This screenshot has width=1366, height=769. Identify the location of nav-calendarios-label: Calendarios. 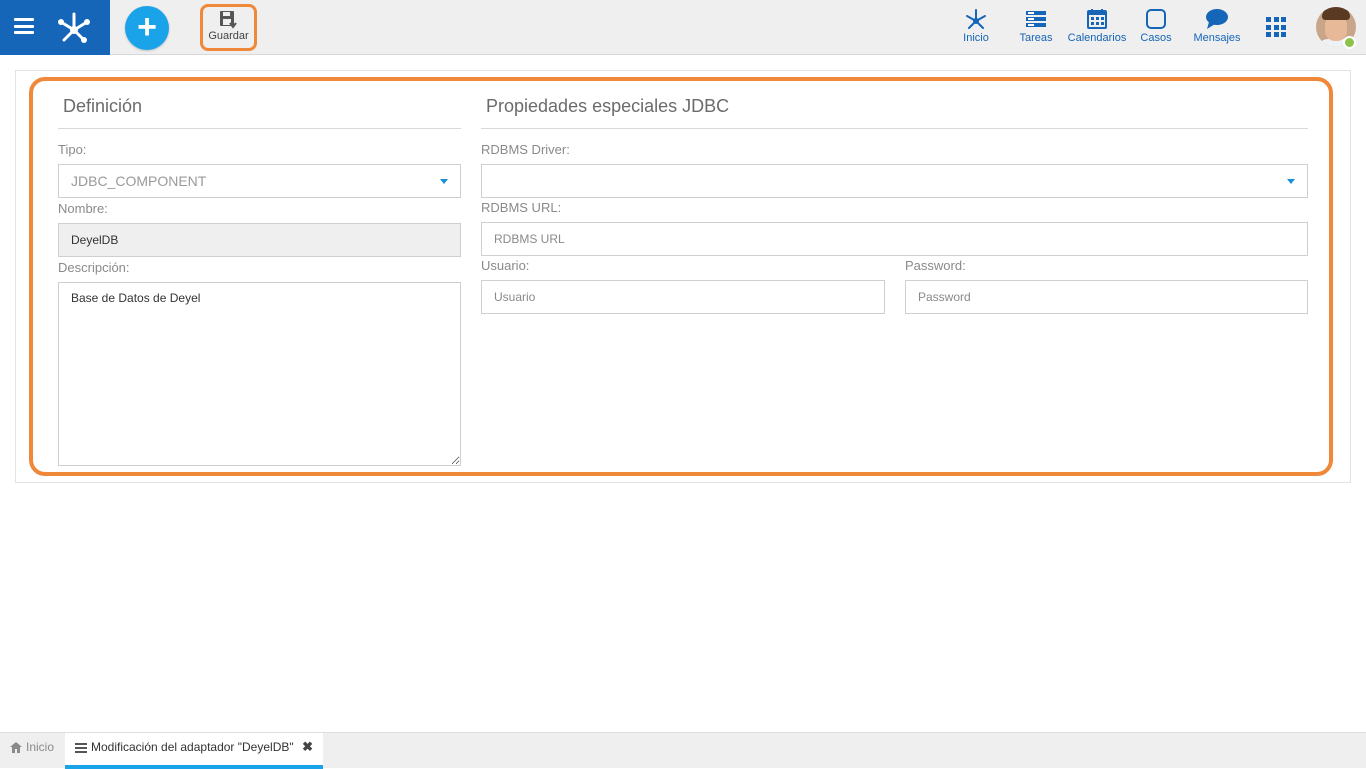
(1097, 38).